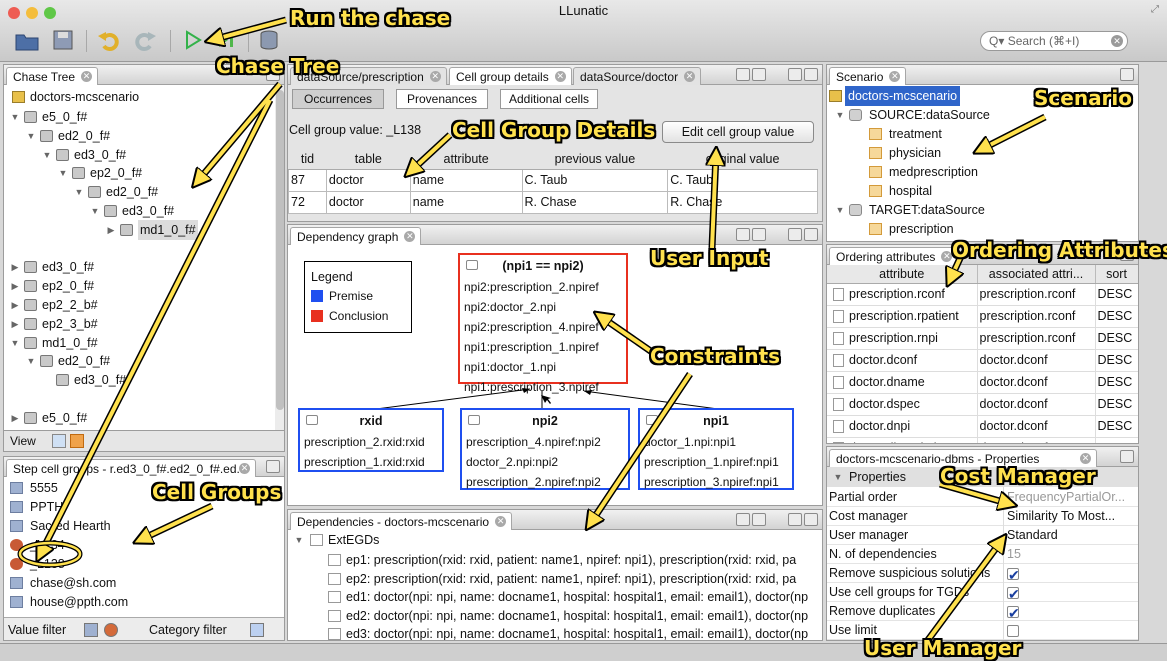 Image resolution: width=1167 pixels, height=661 pixels. What do you see at coordinates (1059, 250) in the screenshot?
I see `annotation-ordering-attributes: Ordering Attributes` at bounding box center [1059, 250].